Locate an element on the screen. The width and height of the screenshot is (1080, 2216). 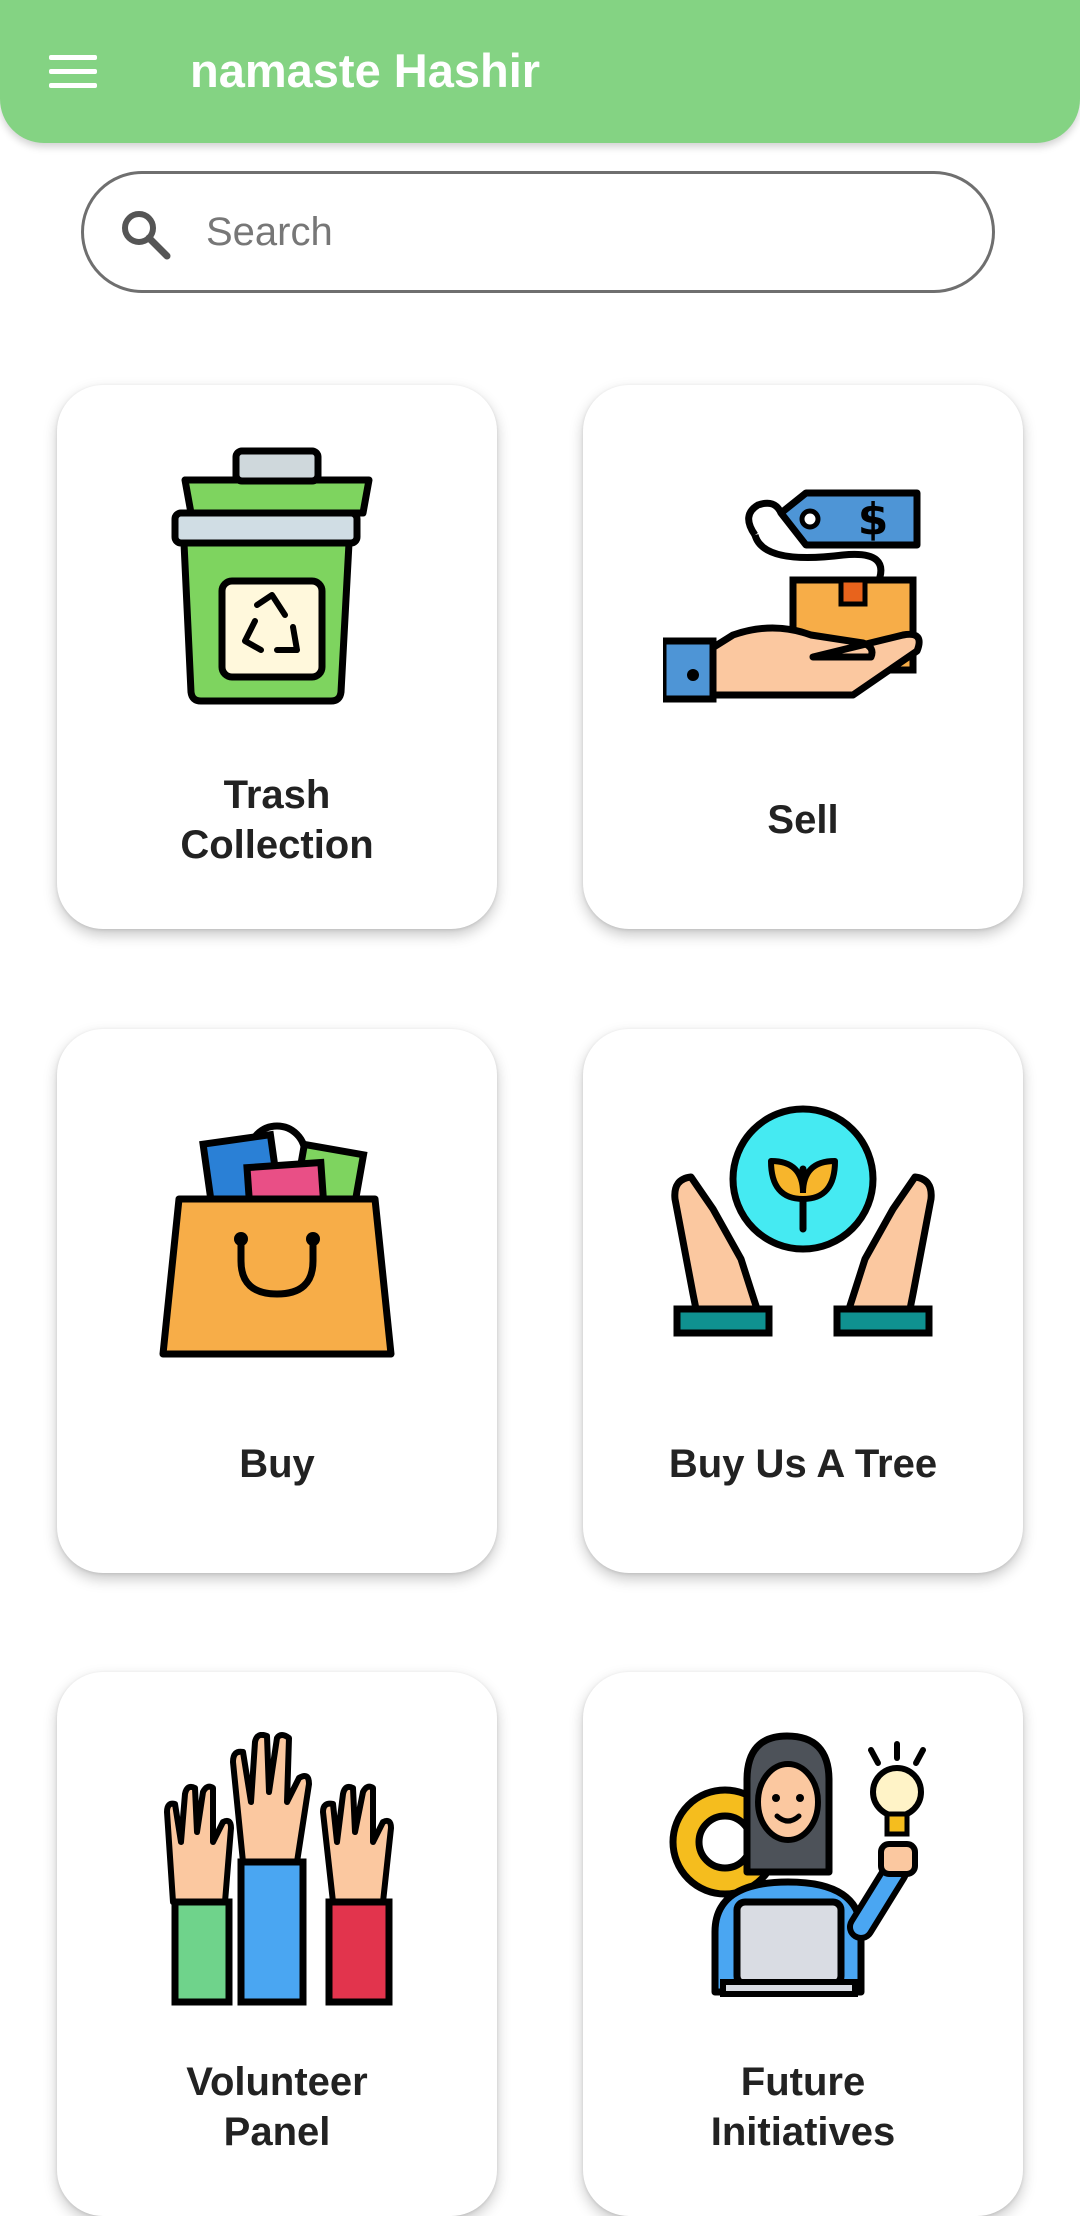
tile-label: Future Initiatives is located at coordinates (803, 2107).